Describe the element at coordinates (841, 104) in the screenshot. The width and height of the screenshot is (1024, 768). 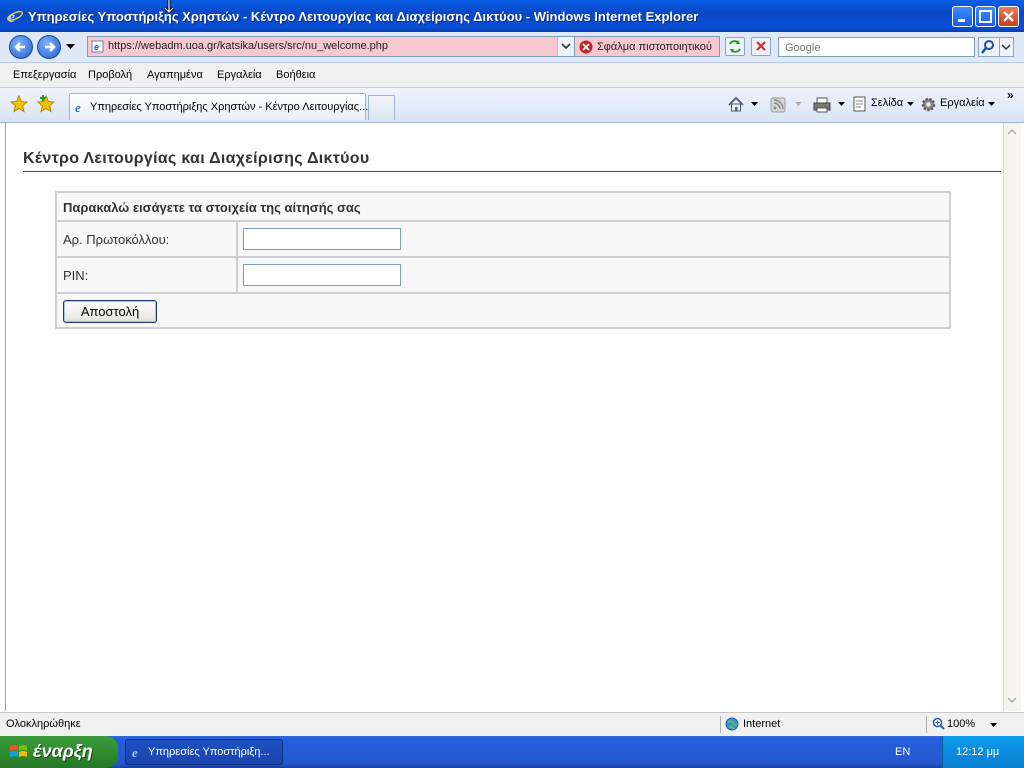
I see `print-dropdown-icon` at that location.